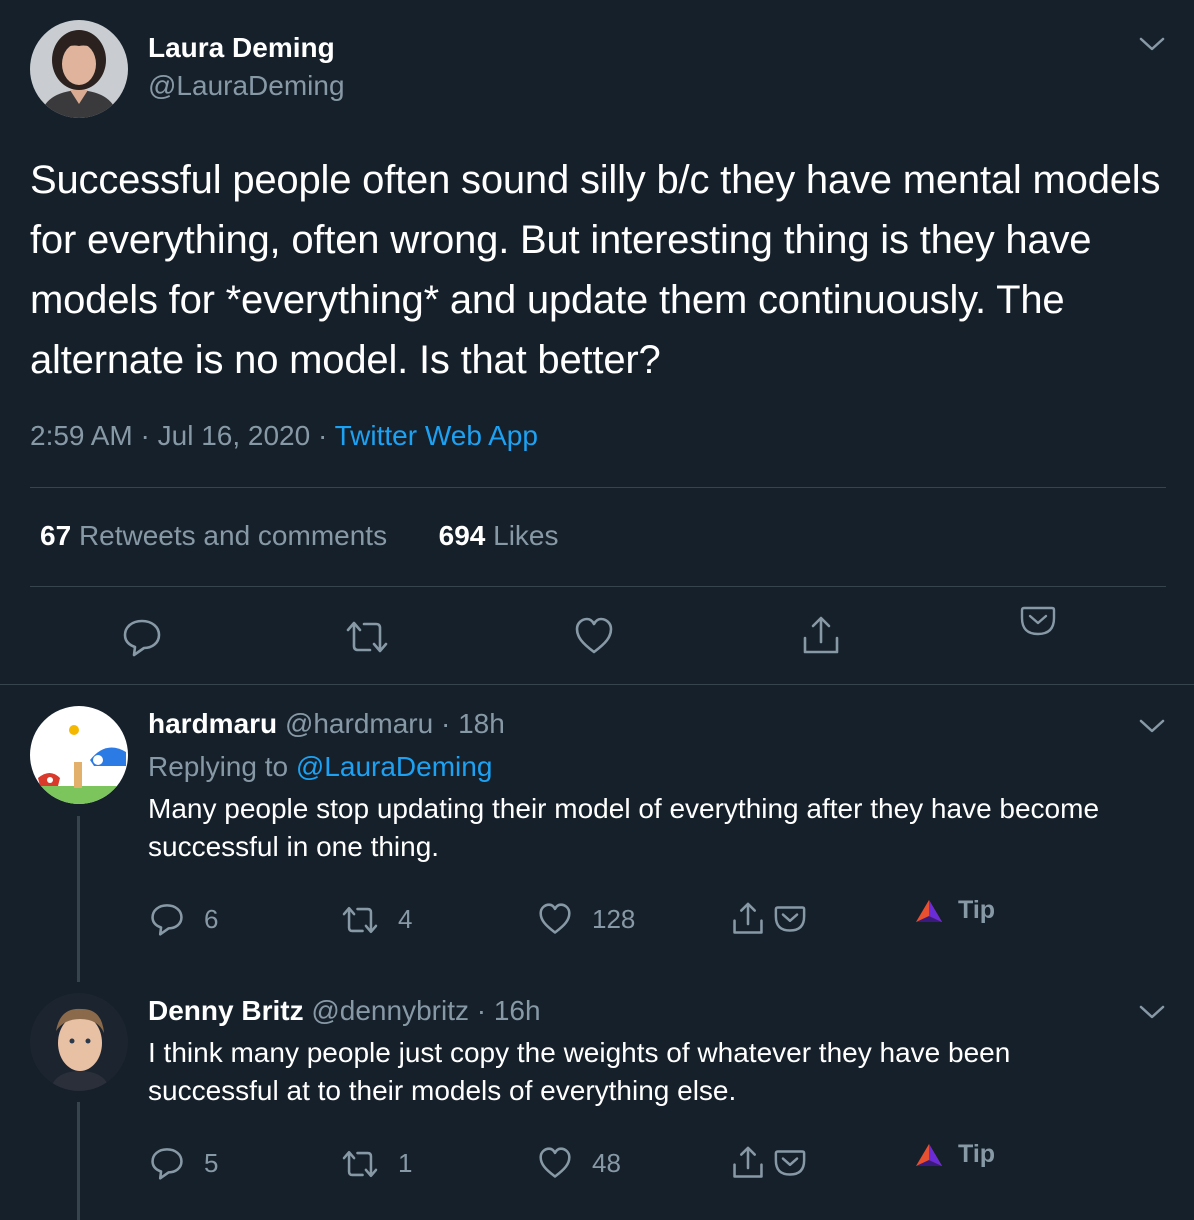 The image size is (1194, 1220). Describe the element at coordinates (405, 919) in the screenshot. I see `retweet-count: 4` at that location.